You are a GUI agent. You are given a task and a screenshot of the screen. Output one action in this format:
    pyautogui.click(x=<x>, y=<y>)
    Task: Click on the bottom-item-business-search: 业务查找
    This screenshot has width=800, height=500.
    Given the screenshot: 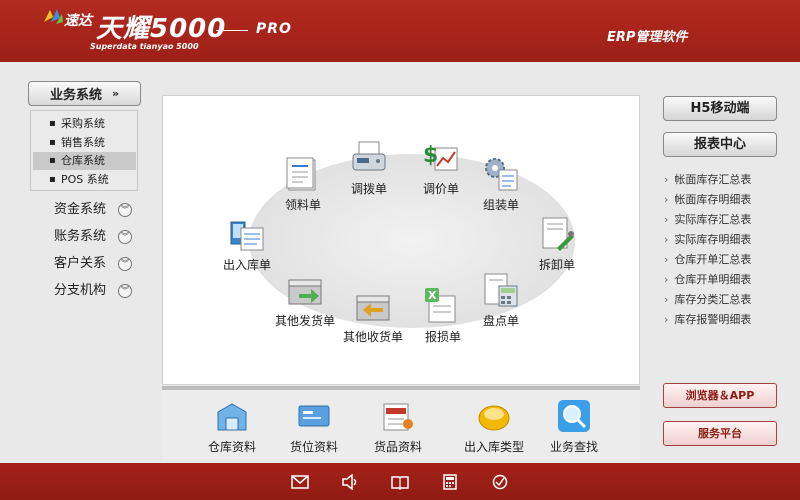 What is the action you would take?
    pyautogui.click(x=574, y=426)
    